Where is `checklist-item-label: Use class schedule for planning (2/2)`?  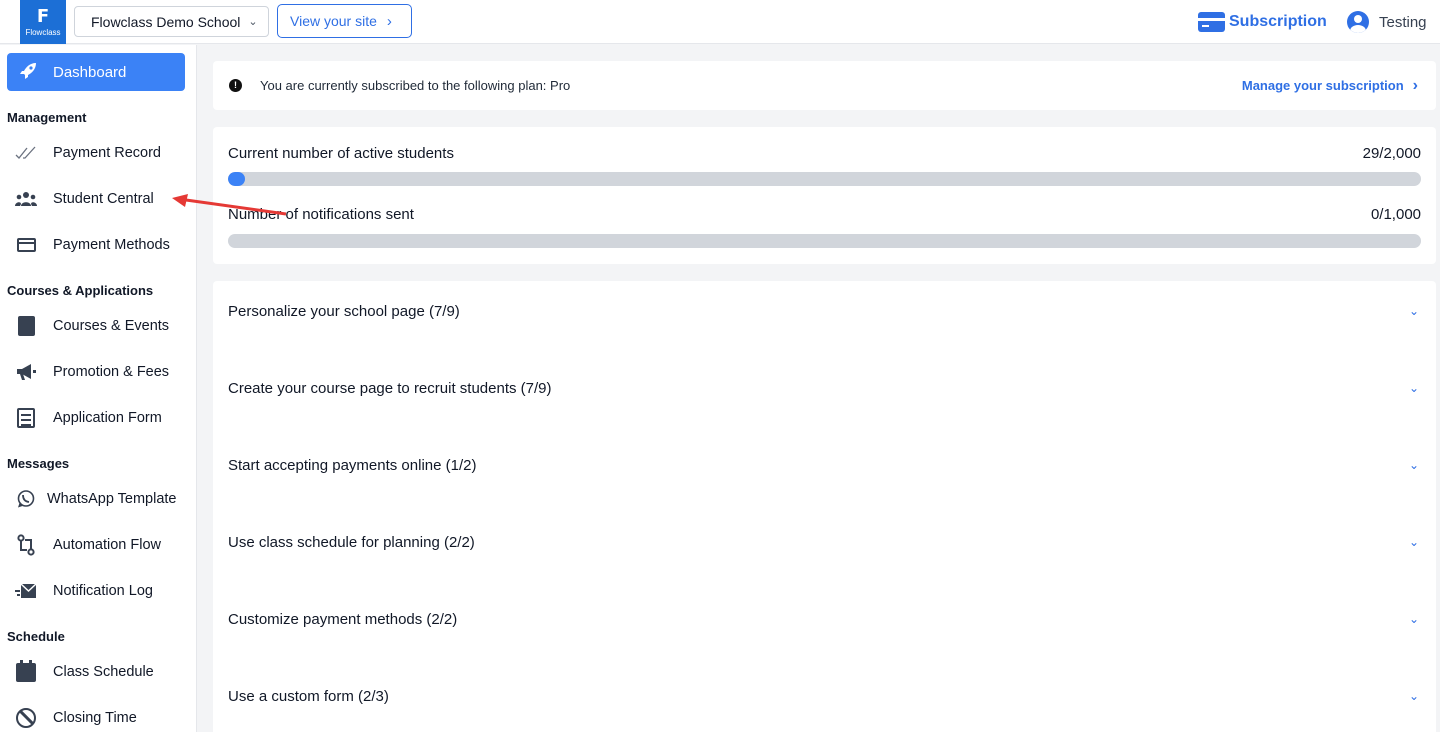 checklist-item-label: Use class schedule for planning (2/2) is located at coordinates (351, 542).